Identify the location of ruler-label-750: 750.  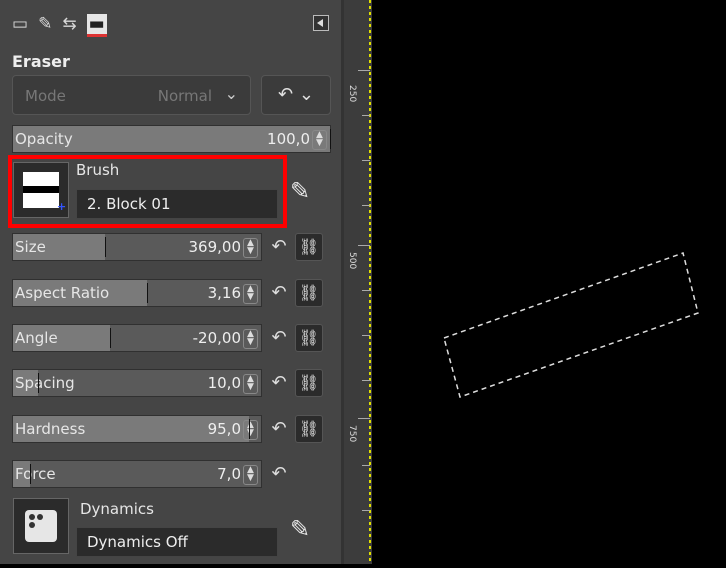
(352, 435).